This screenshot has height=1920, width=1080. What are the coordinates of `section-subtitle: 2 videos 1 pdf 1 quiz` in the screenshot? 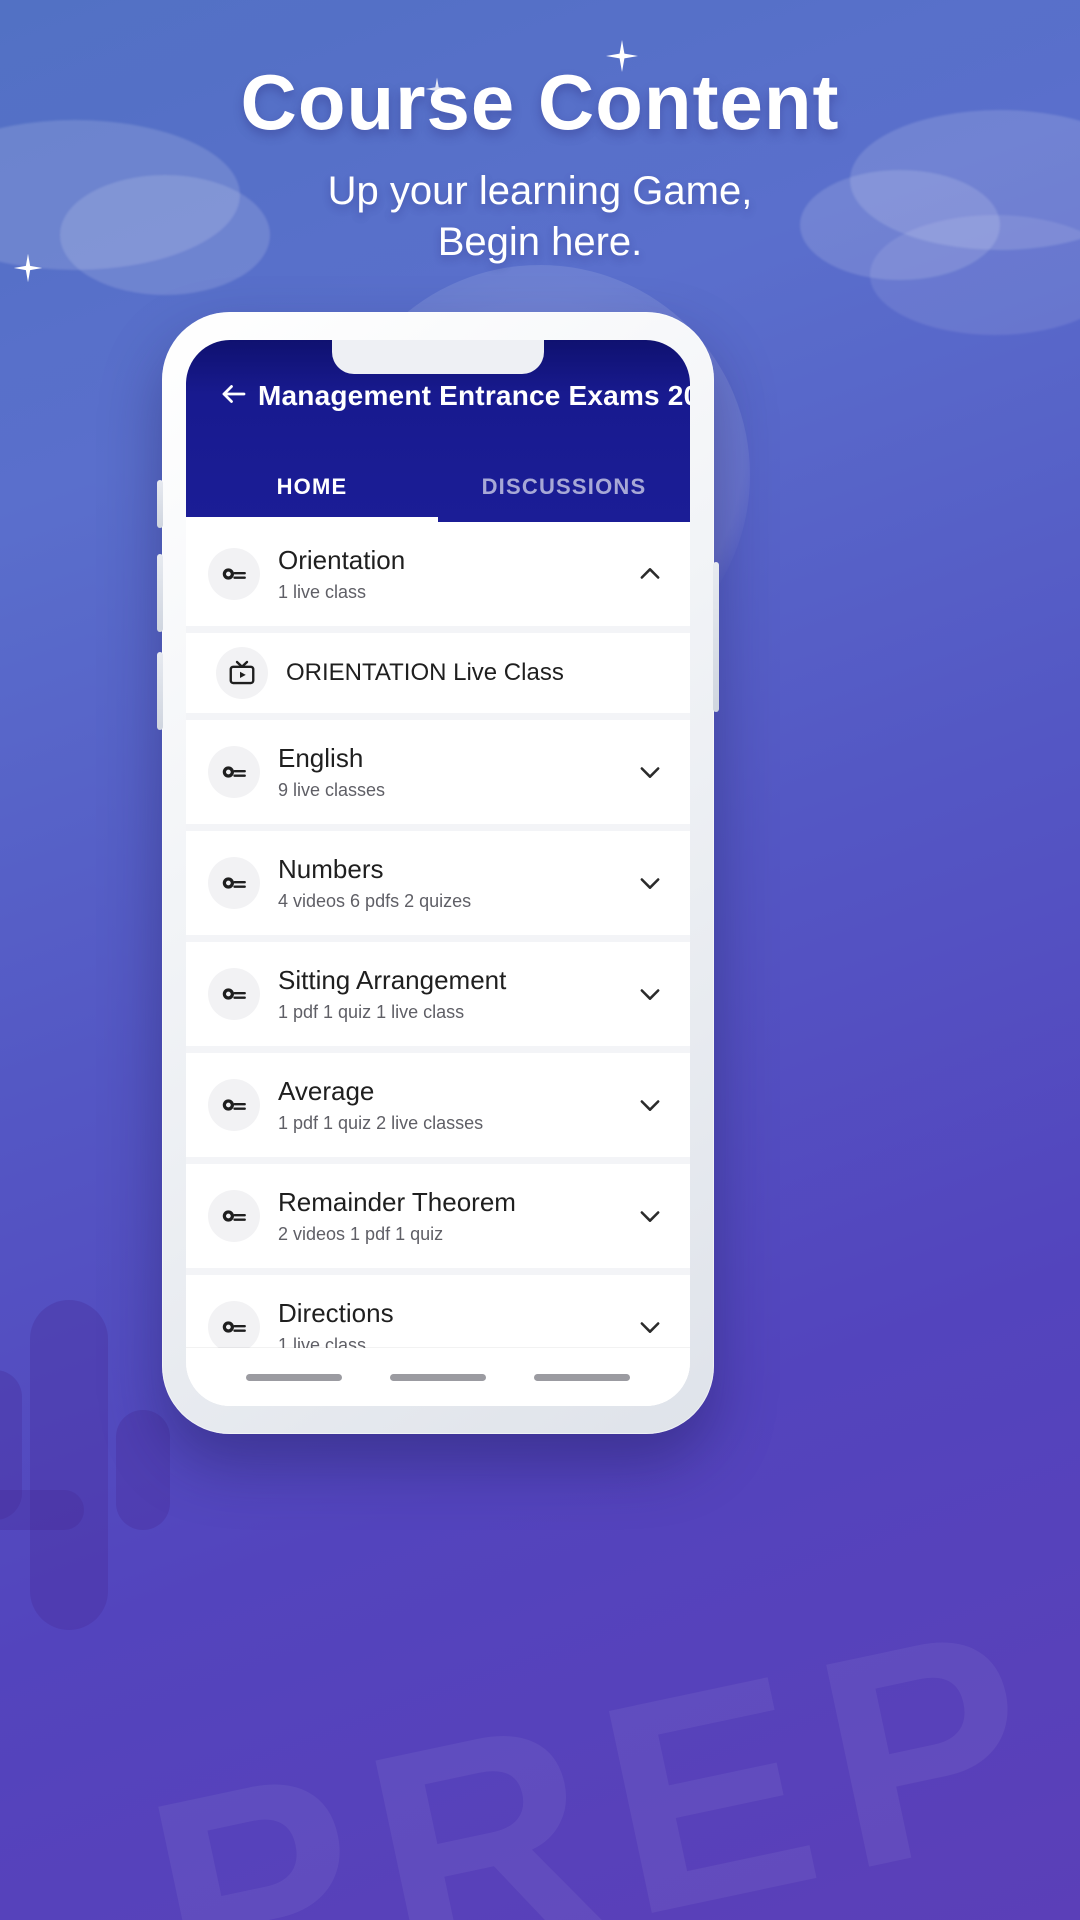 It's located at (361, 1234).